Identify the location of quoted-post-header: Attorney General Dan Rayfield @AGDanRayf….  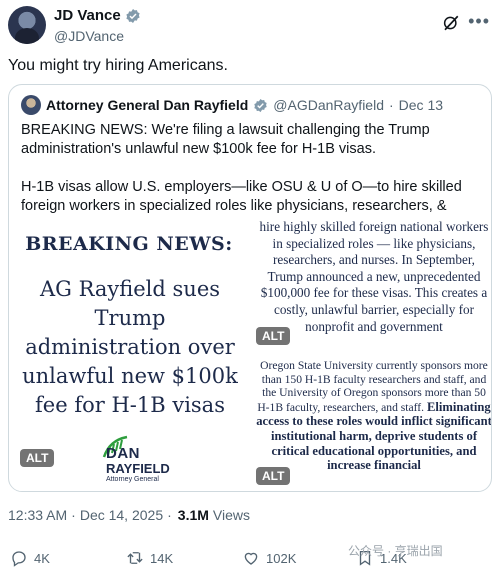
(232, 105).